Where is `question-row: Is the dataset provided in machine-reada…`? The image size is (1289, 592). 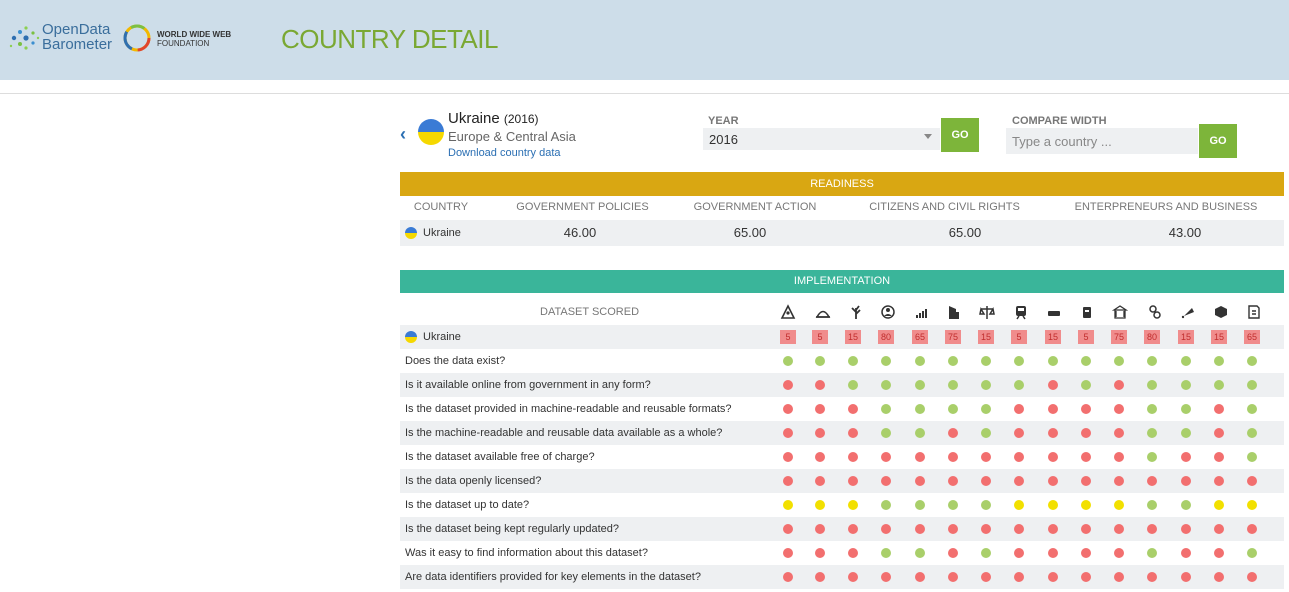
question-row: Is the dataset provided in machine-reada… is located at coordinates (842, 409).